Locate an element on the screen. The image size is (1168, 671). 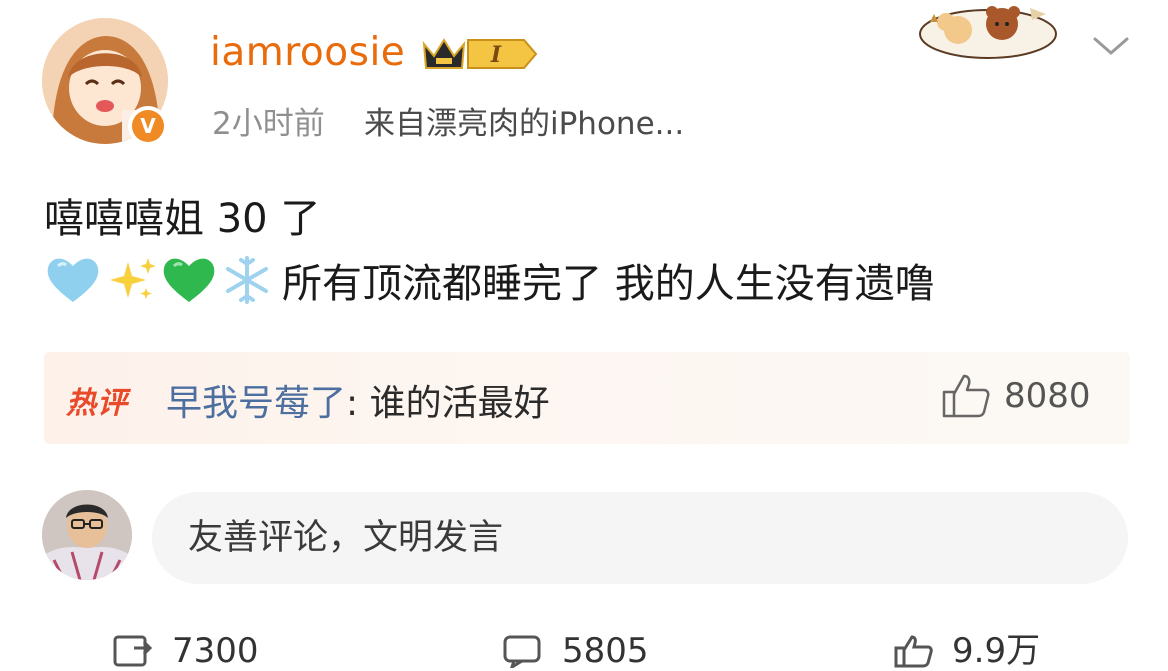
svg-text: I is located at coordinates (496, 55).